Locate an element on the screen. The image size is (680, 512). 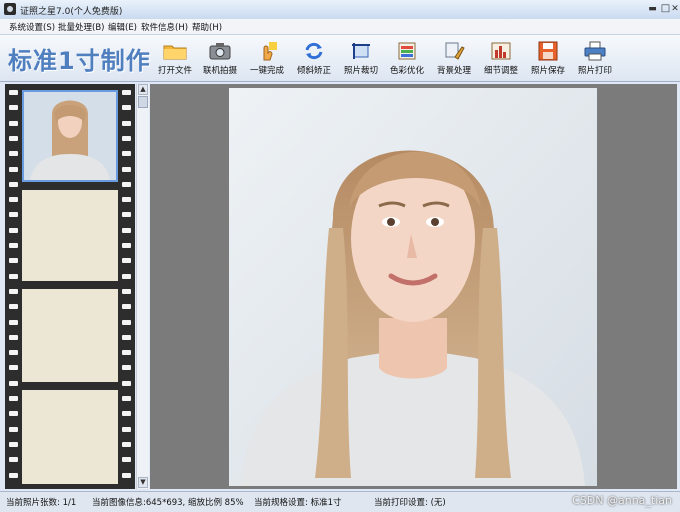
color-optimize-button: 色彩优化 is located at coordinates (407, 60).